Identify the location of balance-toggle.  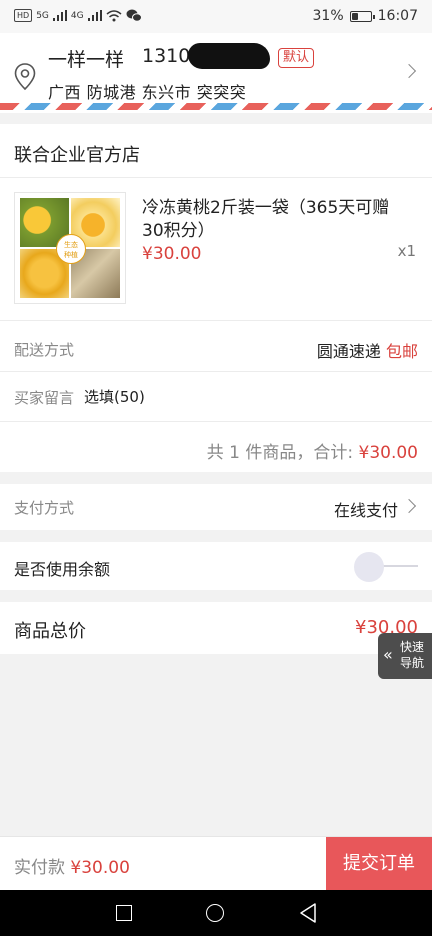
(386, 567).